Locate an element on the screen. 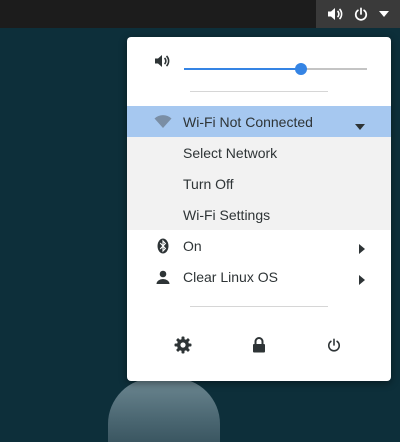  wallpaper-detail is located at coordinates (164, 410).